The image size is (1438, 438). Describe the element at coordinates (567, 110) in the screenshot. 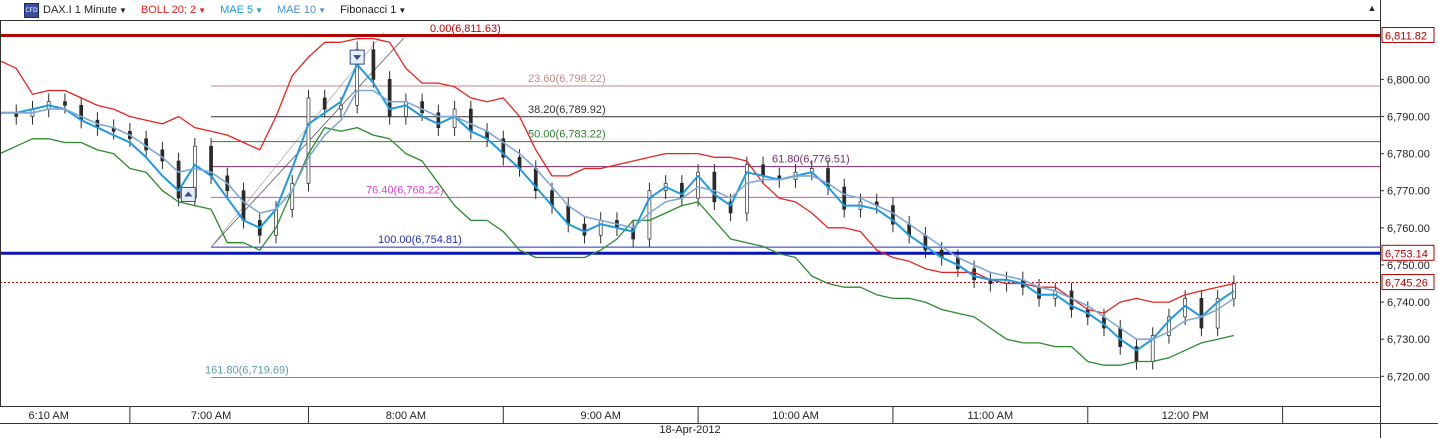

I see `fib-level-label: 38.20(6,789.92)` at that location.